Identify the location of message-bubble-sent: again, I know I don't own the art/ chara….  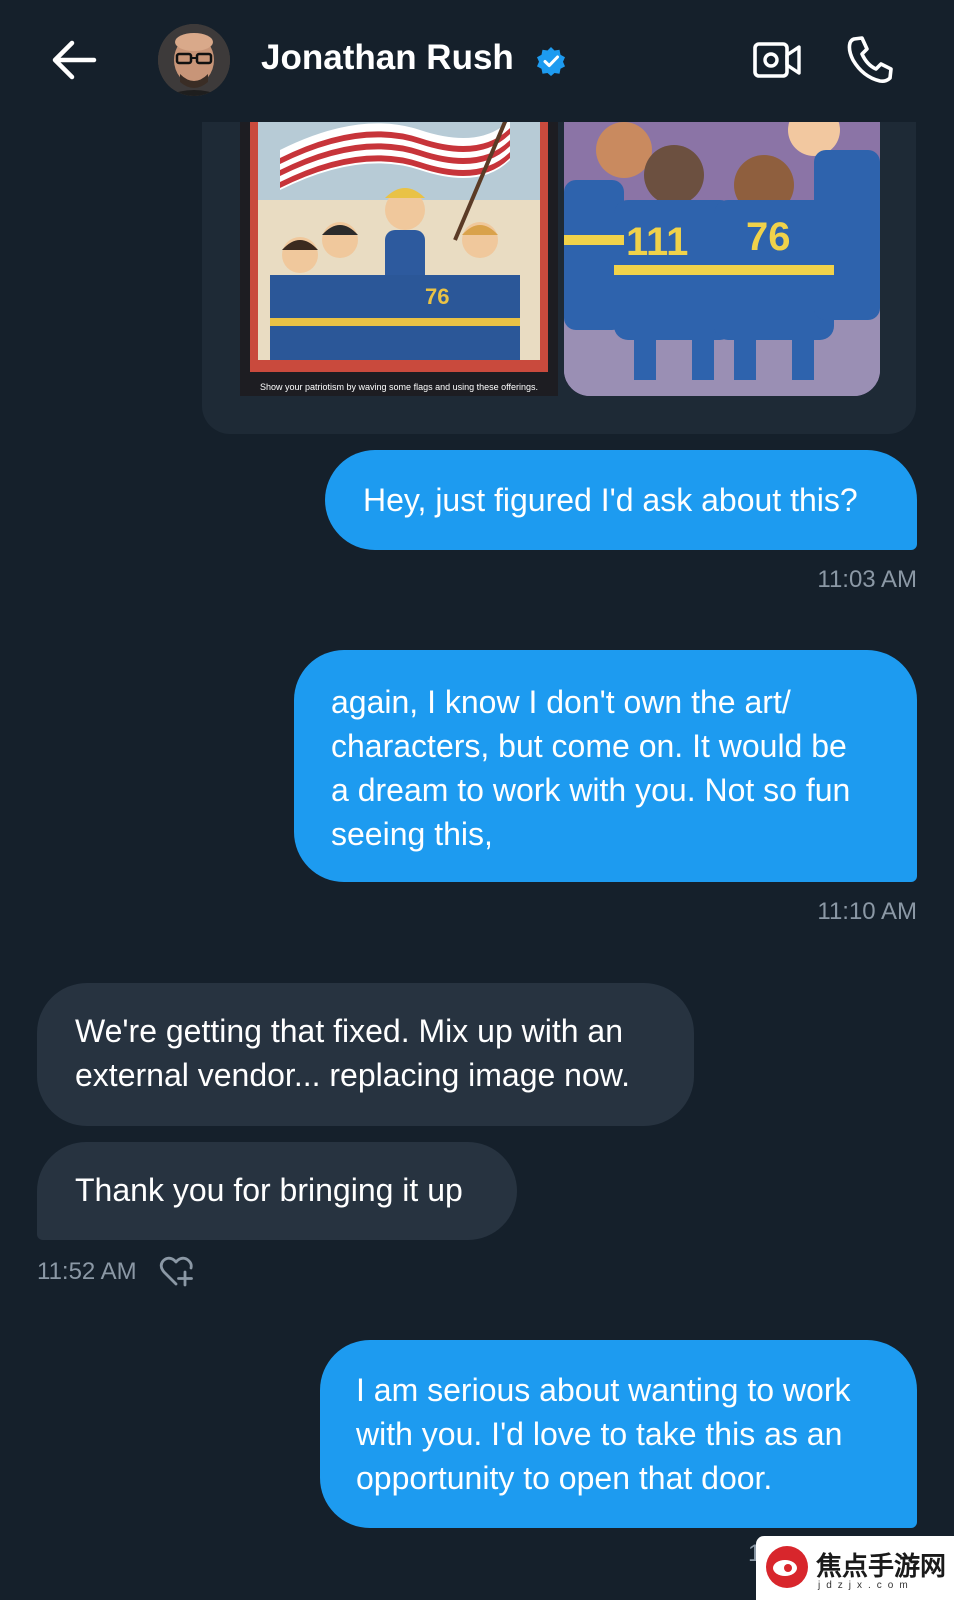
(605, 766).